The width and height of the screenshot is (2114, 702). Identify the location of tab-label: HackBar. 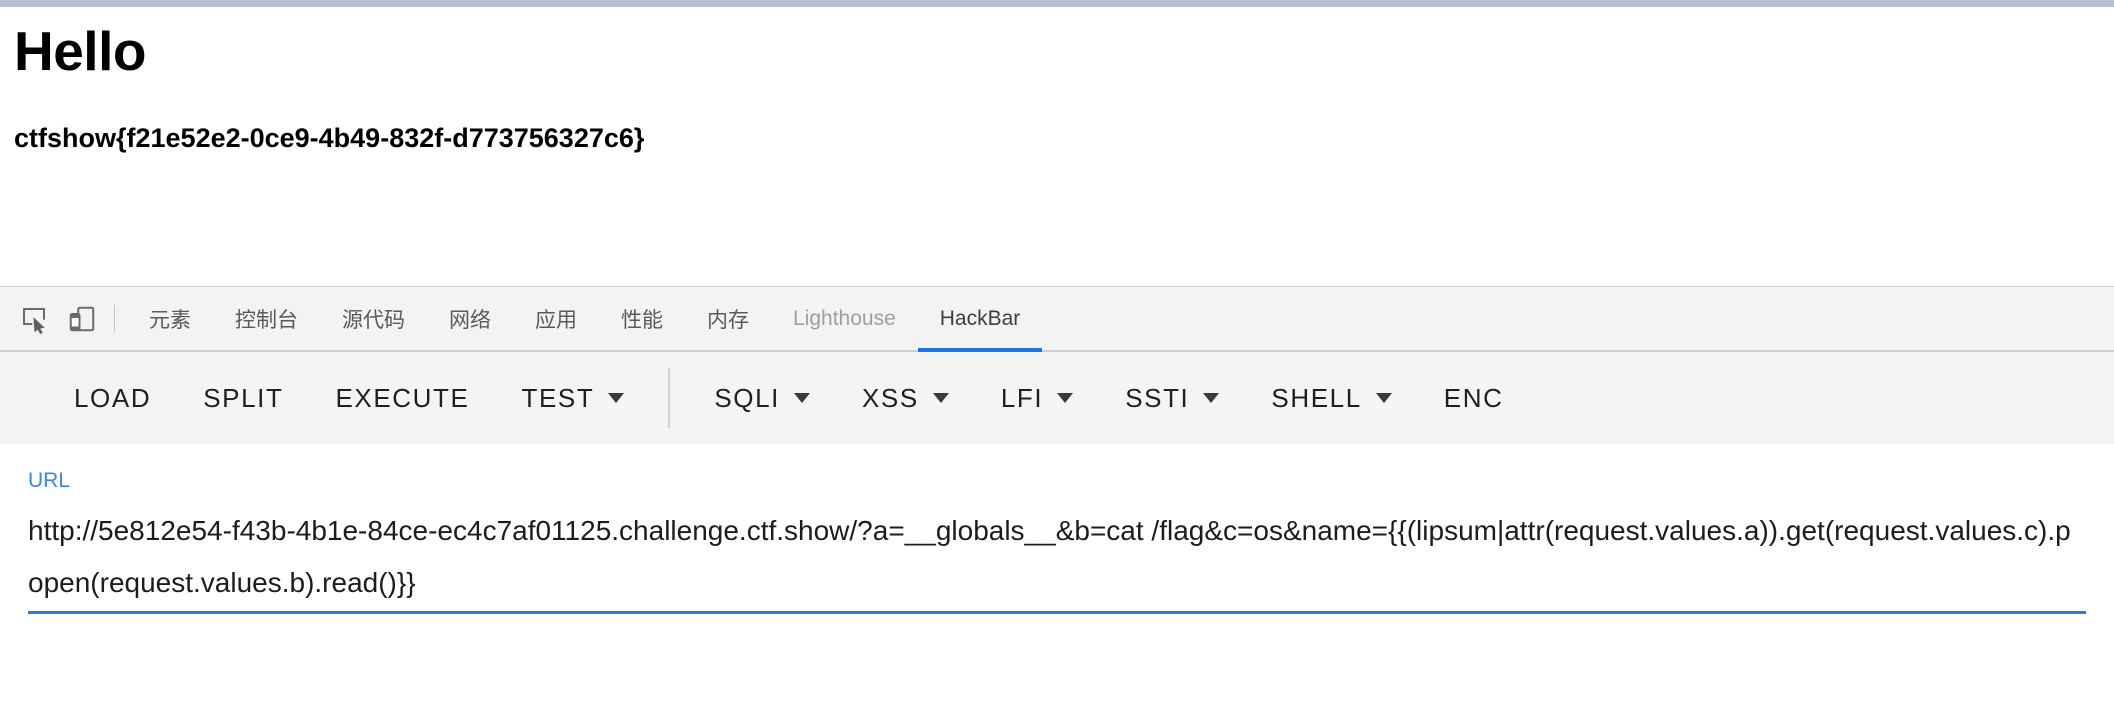
(980, 318).